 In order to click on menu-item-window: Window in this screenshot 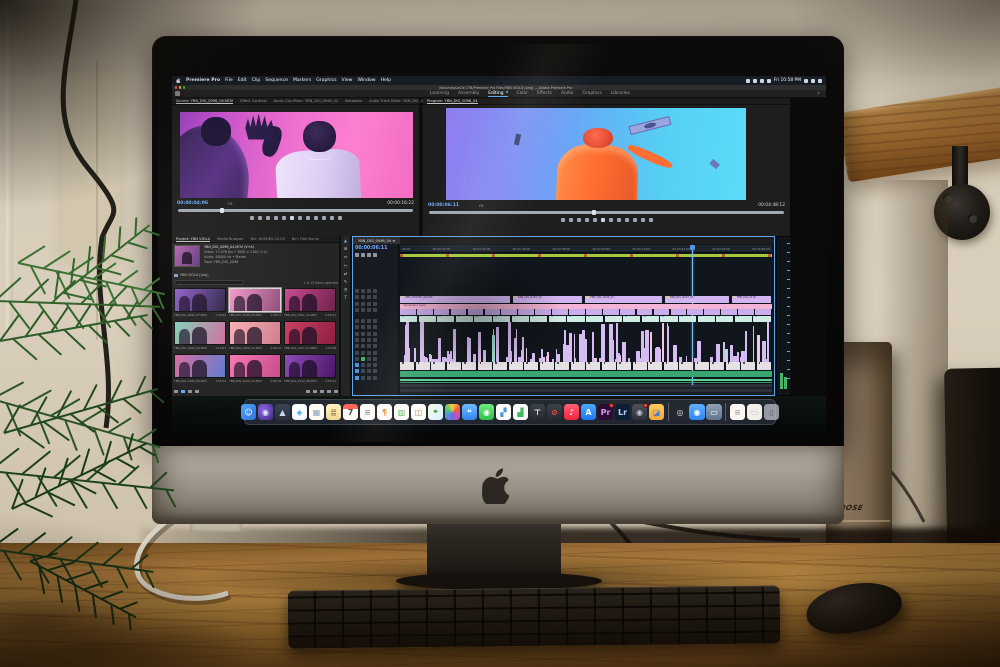, I will do `click(366, 80)`.